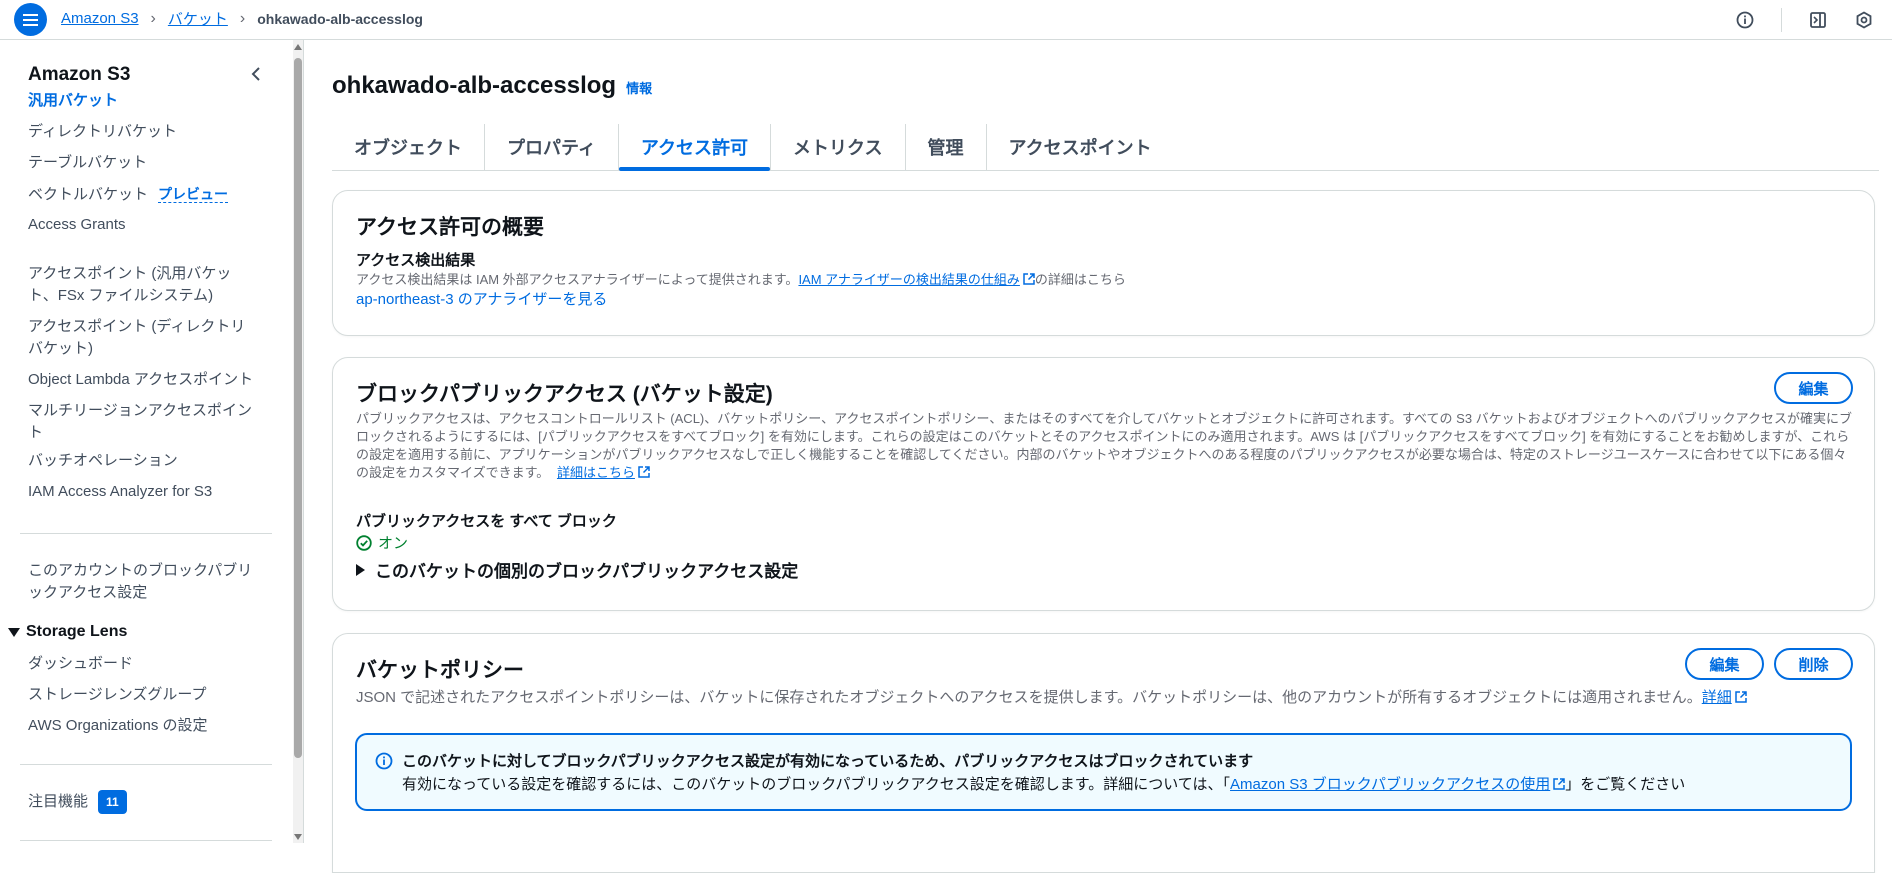 Image resolution: width=1892 pixels, height=873 pixels. I want to click on sidebar-item-label: ベクトルバケット, so click(88, 194).